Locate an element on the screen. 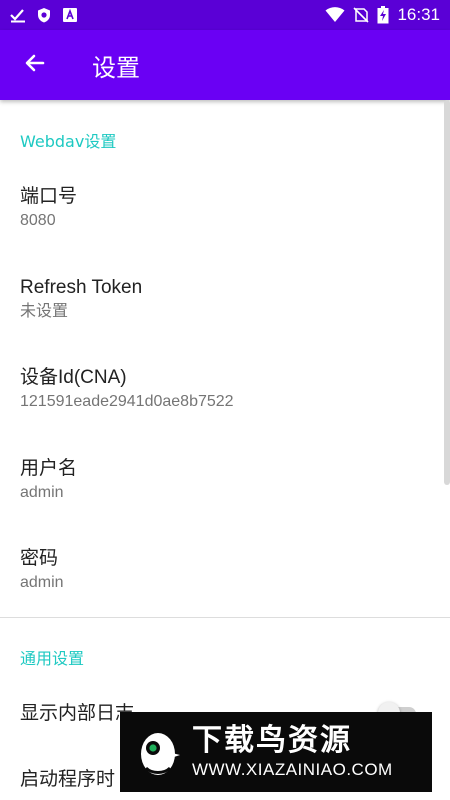  pref-title: 端口号 is located at coordinates (49, 196).